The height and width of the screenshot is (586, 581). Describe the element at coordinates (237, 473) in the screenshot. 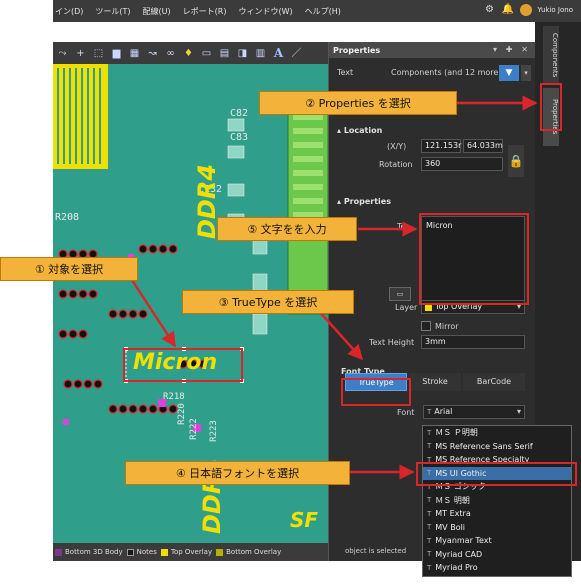

I see `callout-select-japanese-font: ④ 日本語フォントを選択` at that location.